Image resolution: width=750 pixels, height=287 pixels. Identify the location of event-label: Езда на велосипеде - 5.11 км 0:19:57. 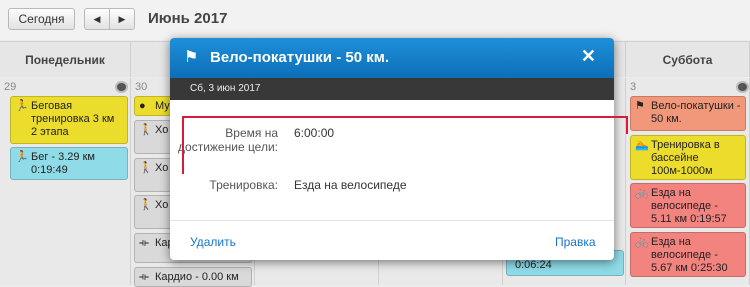
(689, 206).